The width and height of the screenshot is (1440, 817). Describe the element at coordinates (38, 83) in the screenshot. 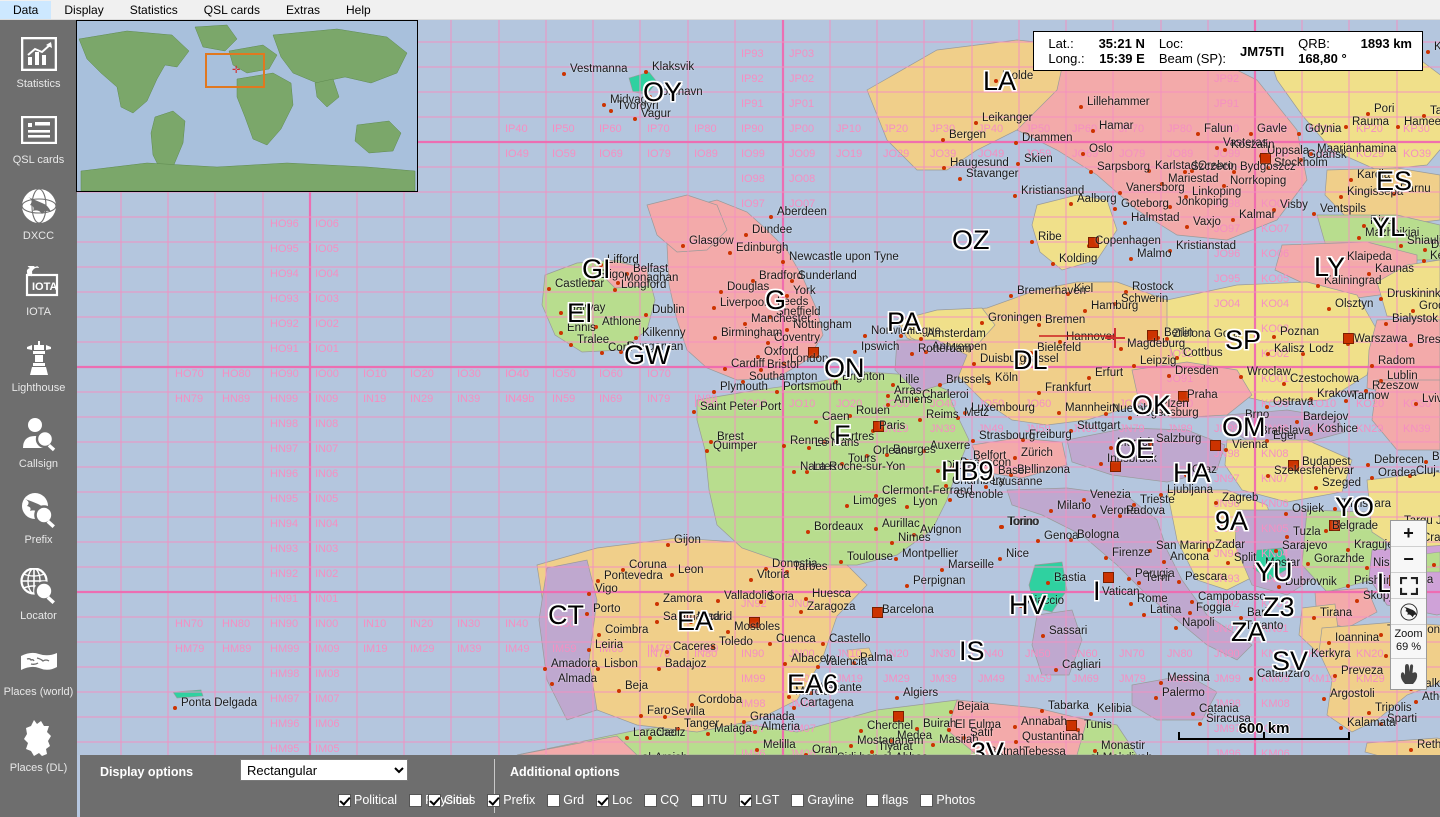

I see `sidebar-item-label: Statistics` at that location.